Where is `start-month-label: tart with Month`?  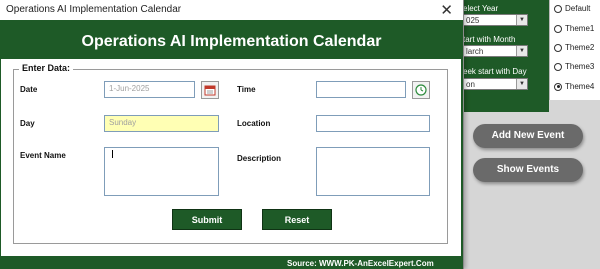 start-month-label: tart with Month is located at coordinates (489, 39).